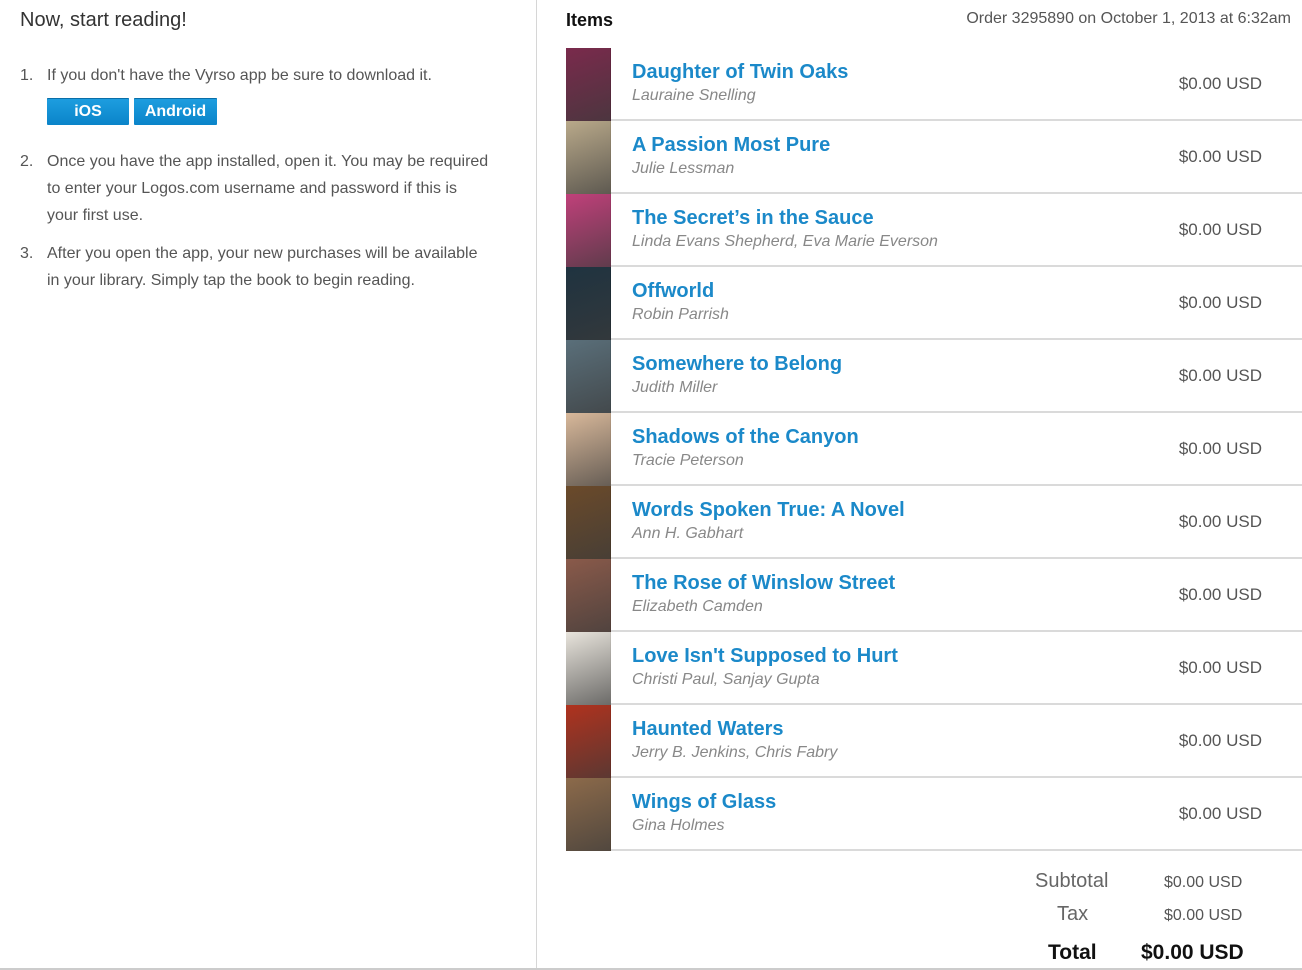  Describe the element at coordinates (765, 656) in the screenshot. I see `book-title-link: Love Isn't Supposed to Hurt` at that location.